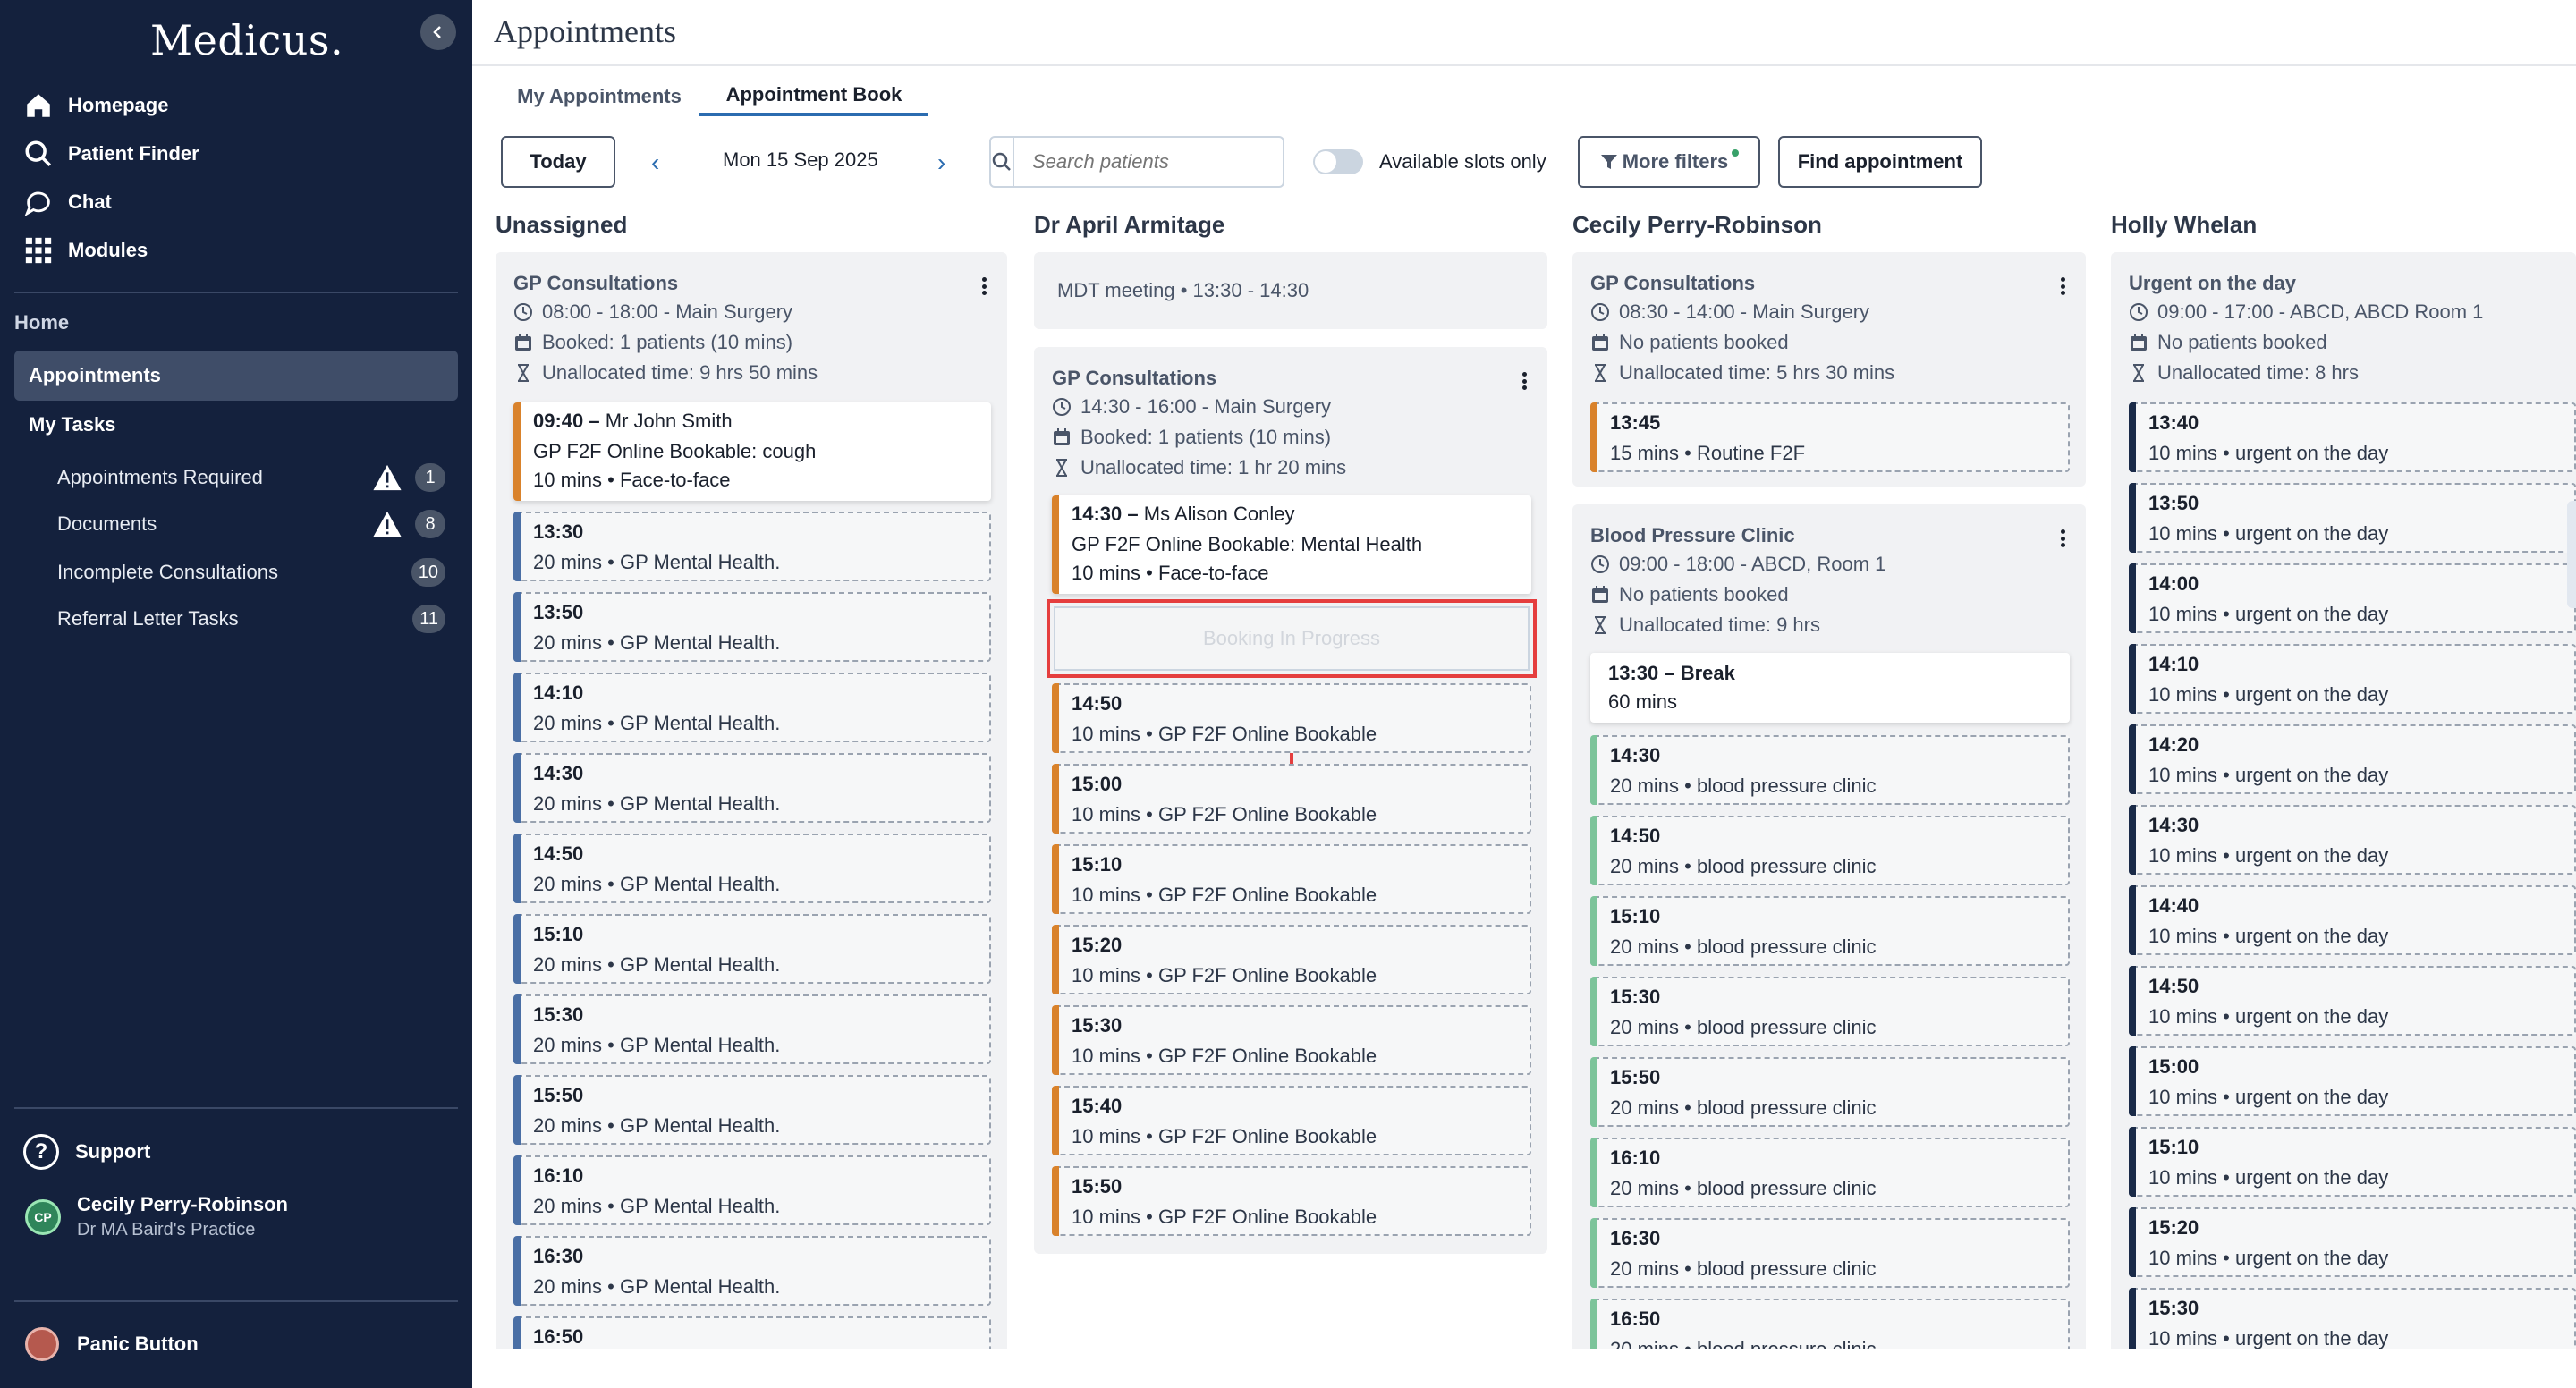 This screenshot has height=1388, width=2576. I want to click on session-unallocated: Unallocated time: 8 hrs, so click(2244, 373).